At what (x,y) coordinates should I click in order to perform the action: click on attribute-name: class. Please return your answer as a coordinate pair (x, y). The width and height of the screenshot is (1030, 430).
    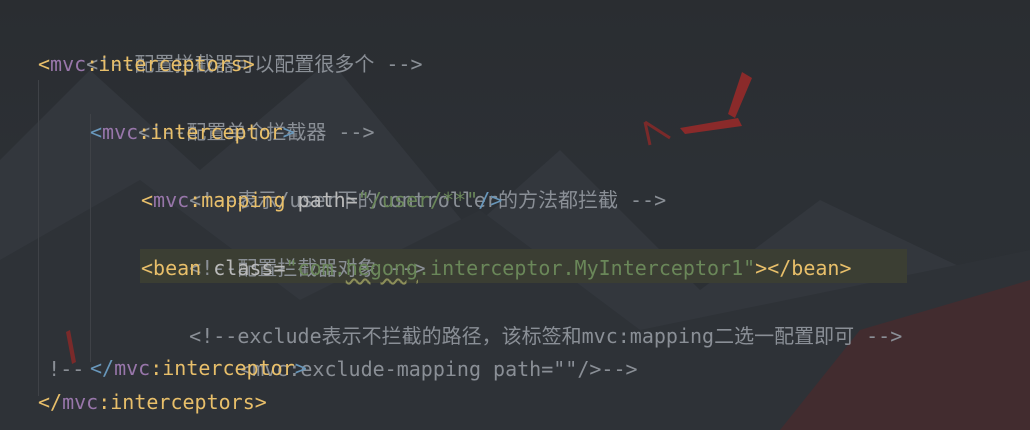
    Looking at the image, I should click on (243, 268).